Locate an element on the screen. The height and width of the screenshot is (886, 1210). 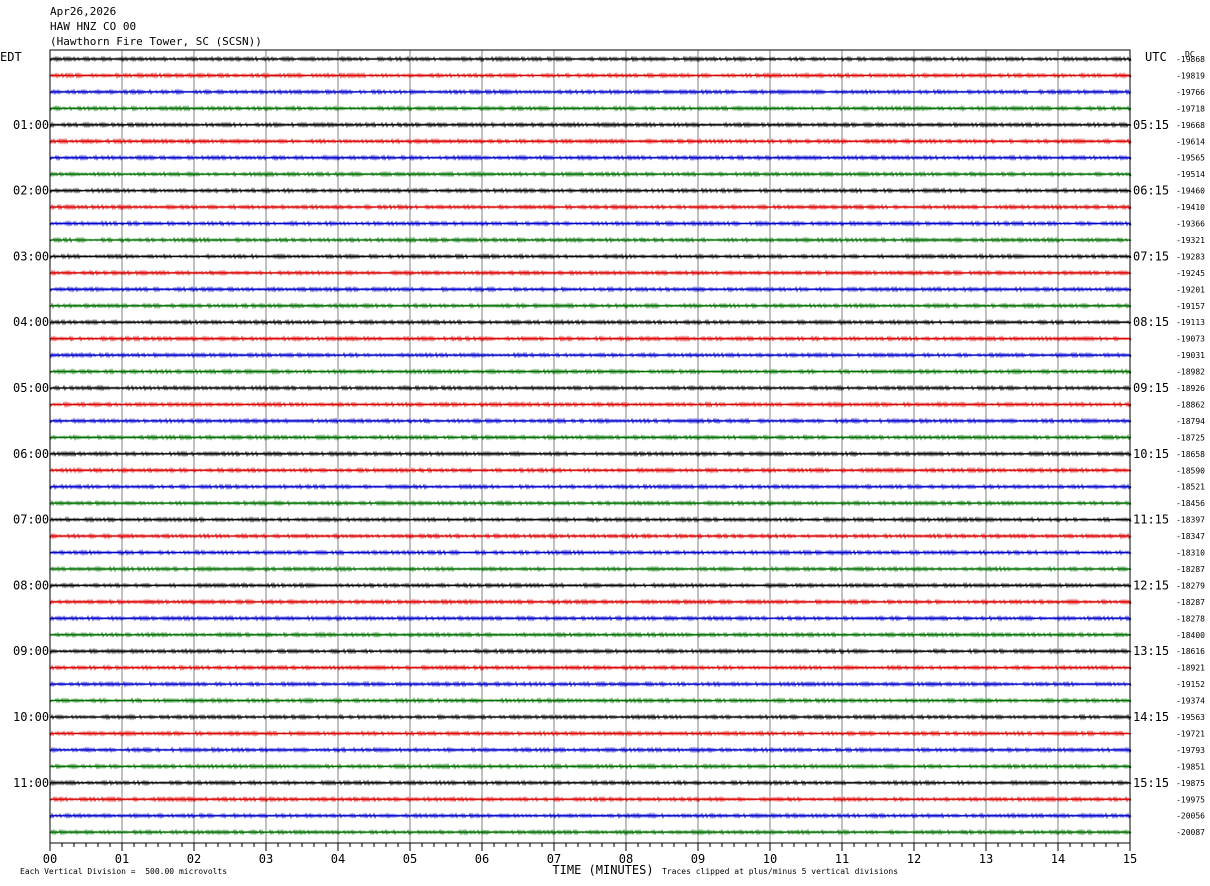
dc-offset-label: -20087 is located at coordinates (1190, 832).